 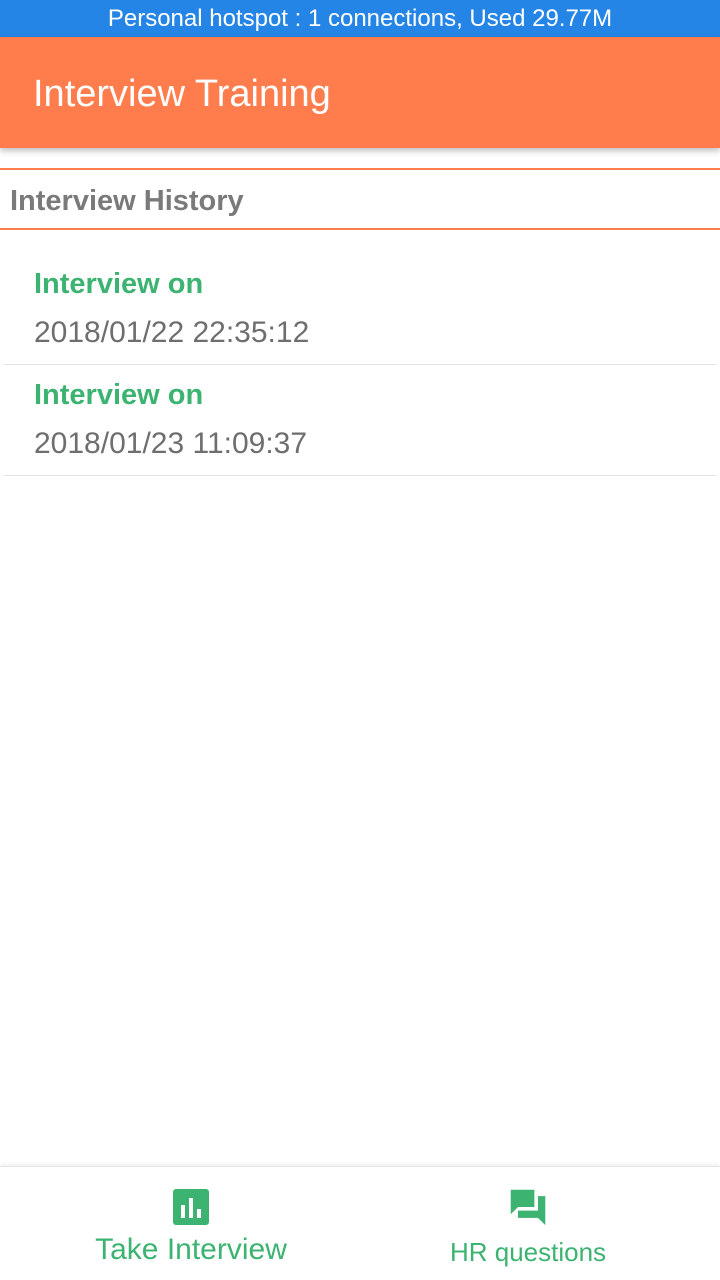 I want to click on history-item: Interview on 2018/01/22 22:35:12, so click(x=360, y=309).